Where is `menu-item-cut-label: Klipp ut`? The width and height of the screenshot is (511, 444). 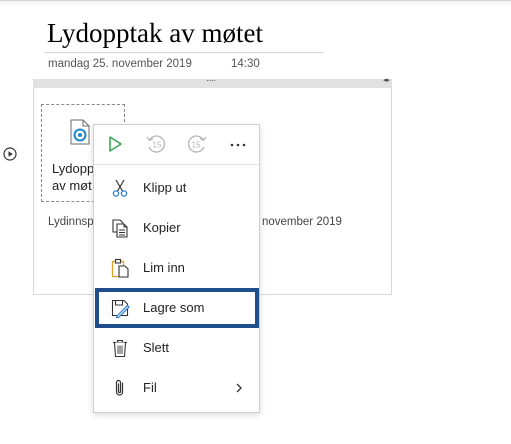 menu-item-cut-label: Klipp ut is located at coordinates (165, 187).